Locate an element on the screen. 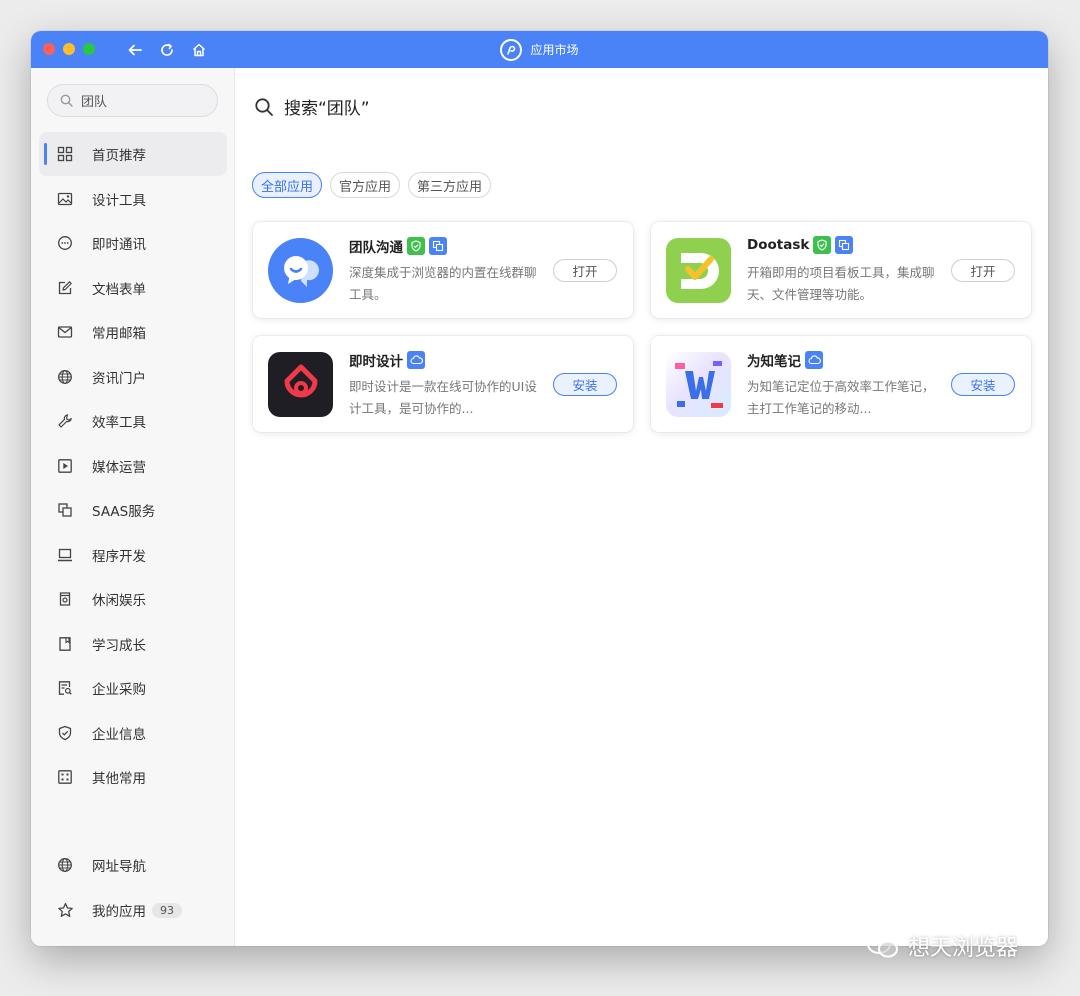 The height and width of the screenshot is (996, 1080). app-card: 即时设计 即时设计是一款在线可协作的UI设计工具，是可协作的... 安装 is located at coordinates (443, 384).